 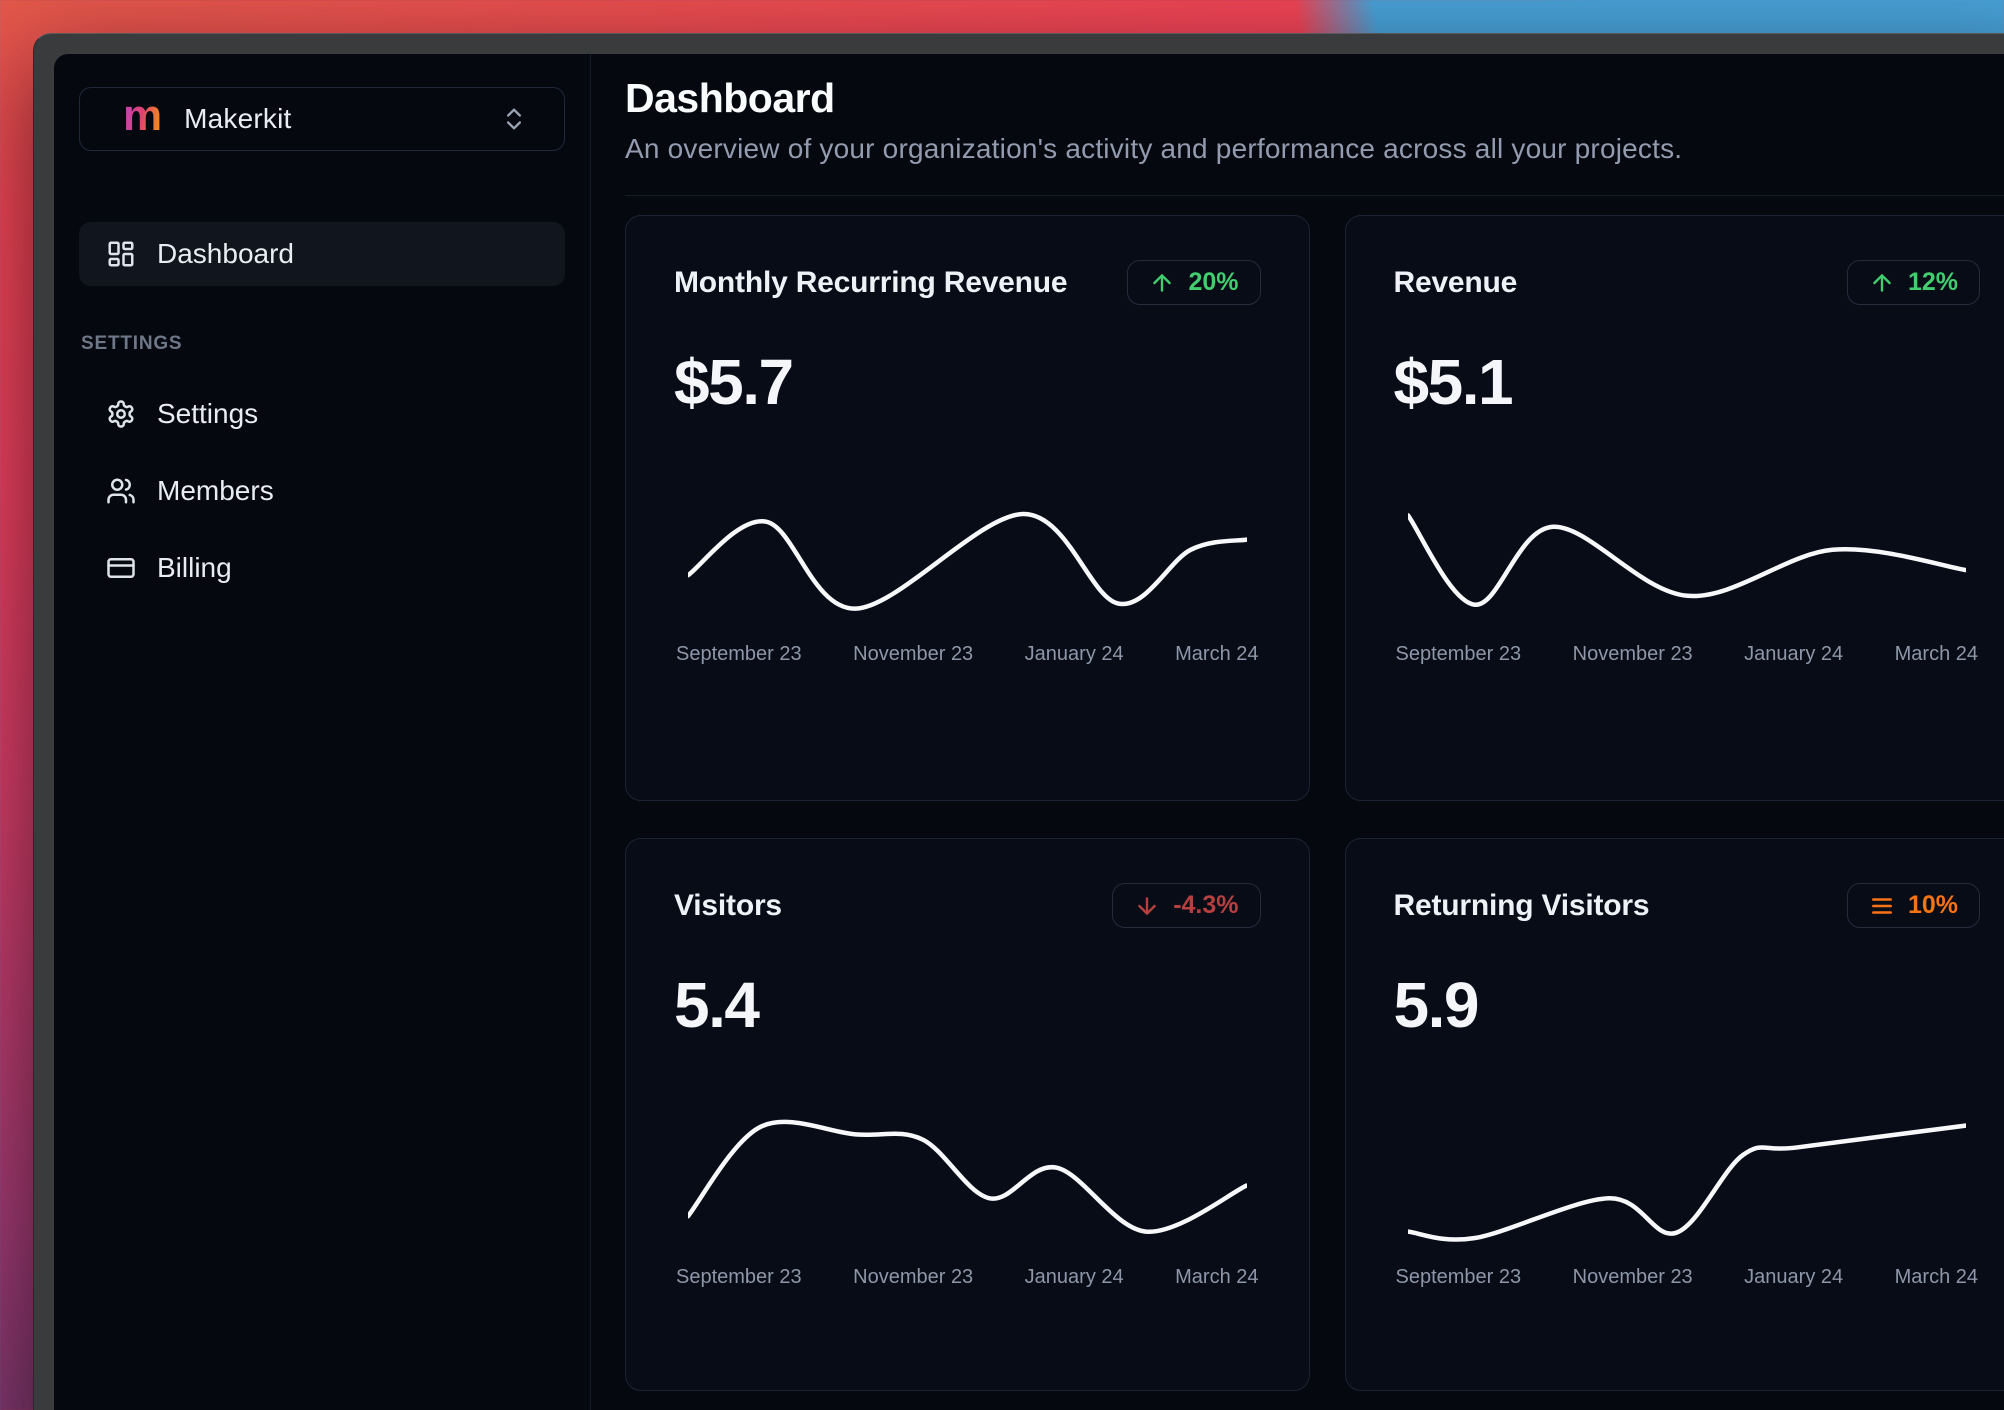 What do you see at coordinates (132, 343) in the screenshot?
I see `settings-section-label: SETTINGS` at bounding box center [132, 343].